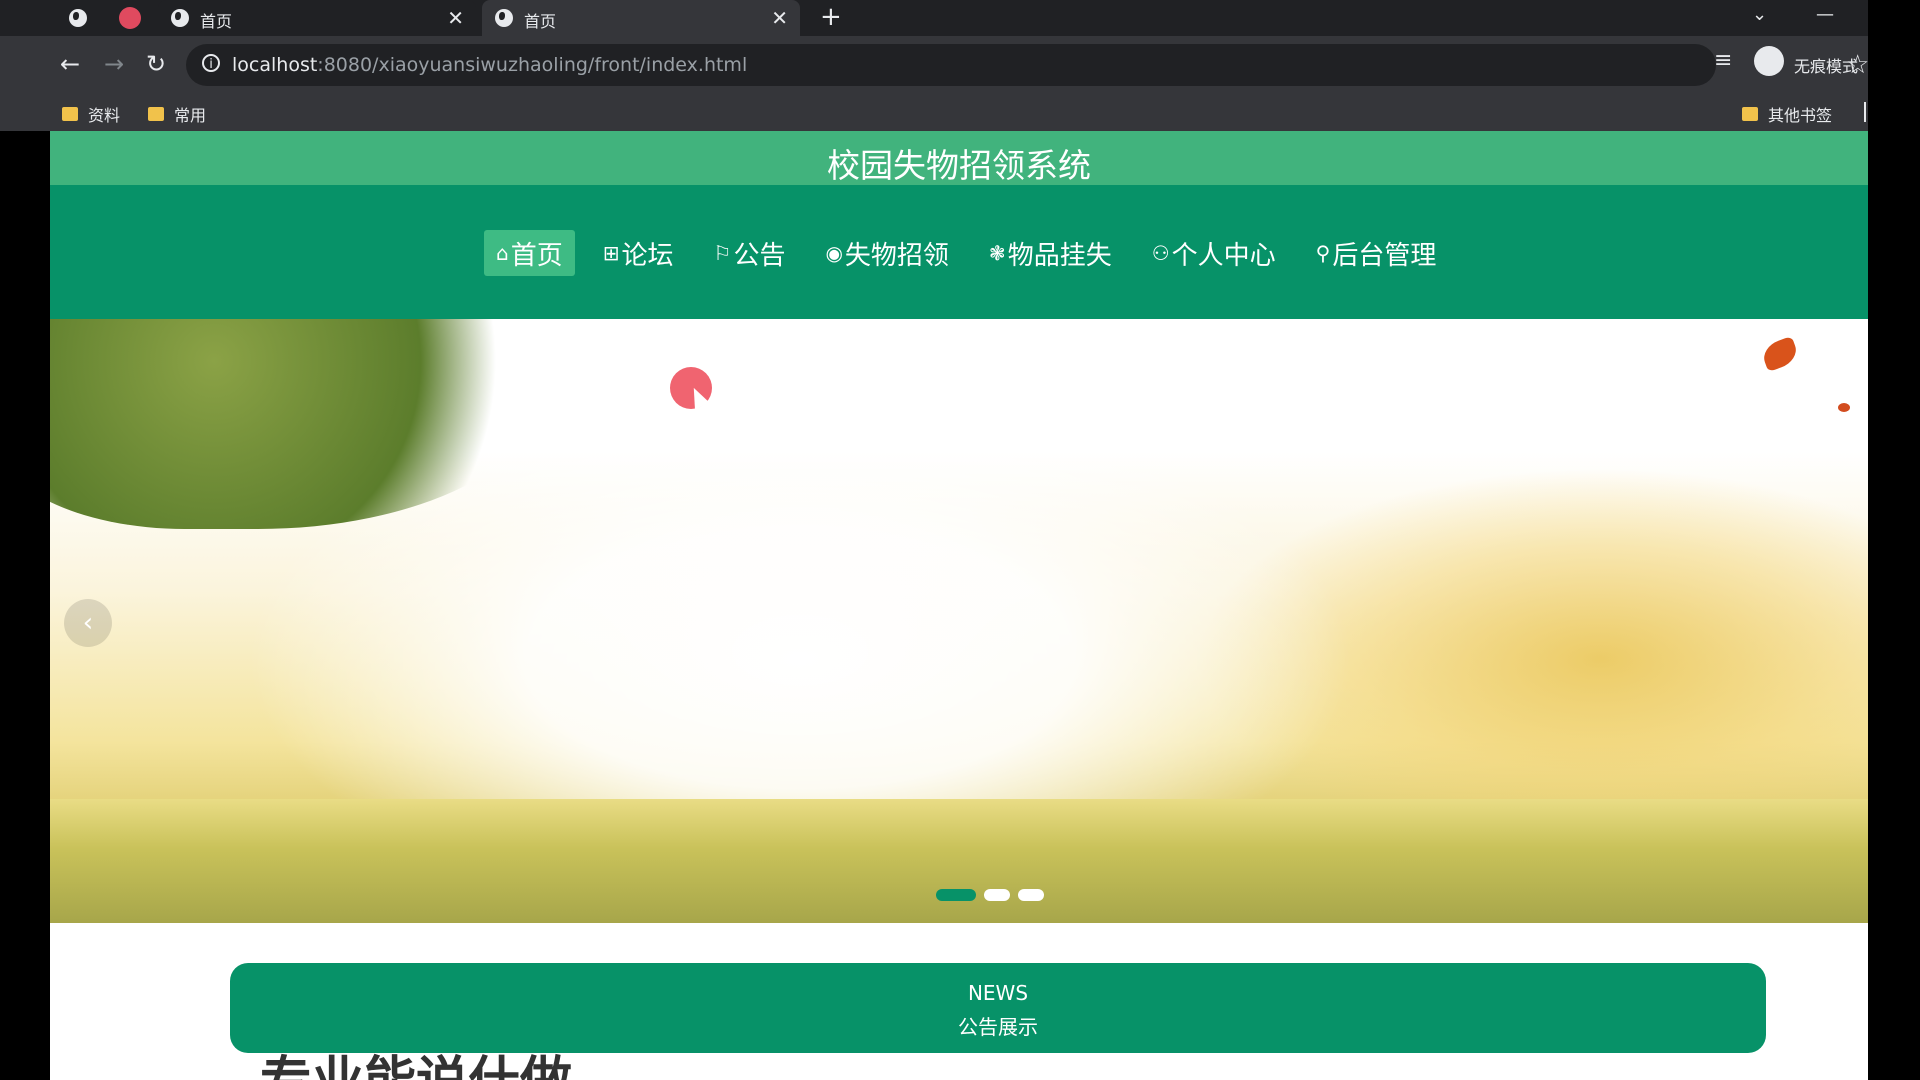 This screenshot has height=1080, width=1920. Describe the element at coordinates (998, 993) in the screenshot. I see `news-label-en: NEWS` at that location.